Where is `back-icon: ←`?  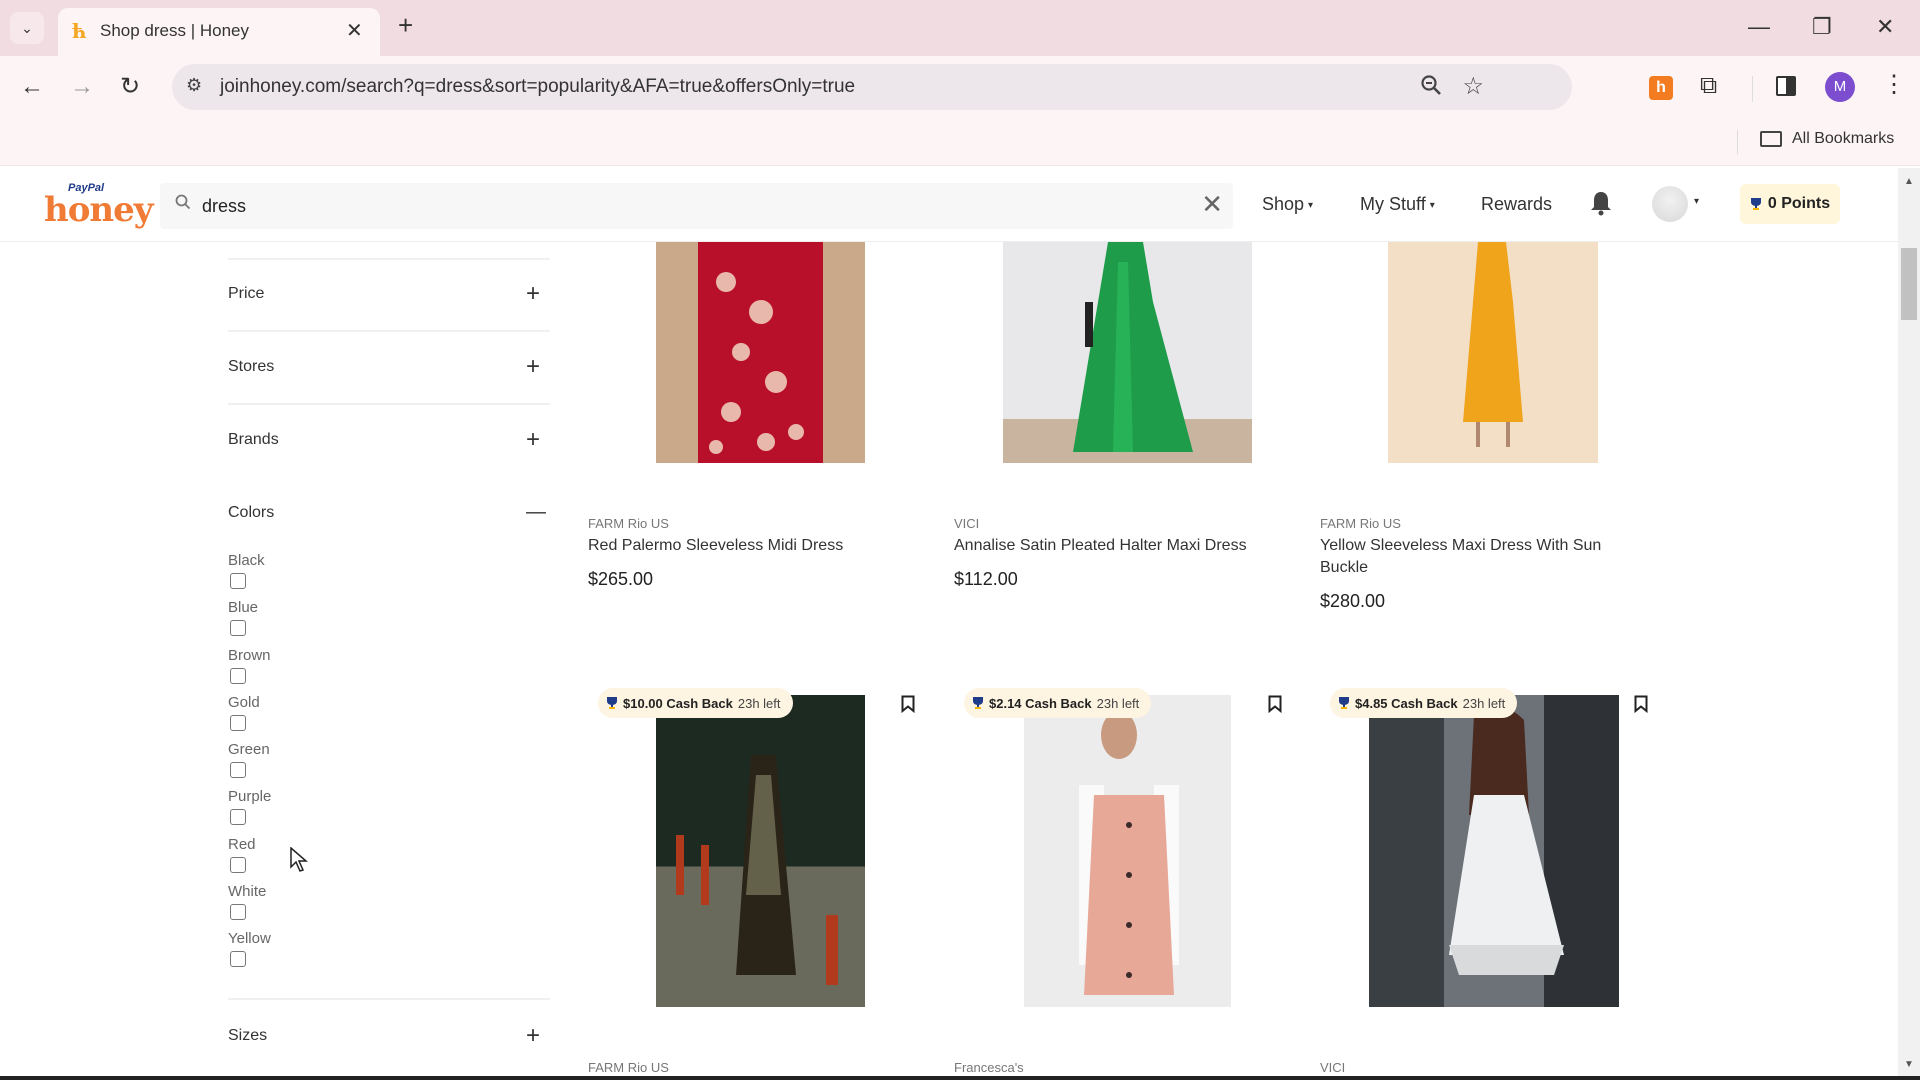
back-icon: ← is located at coordinates (32, 87).